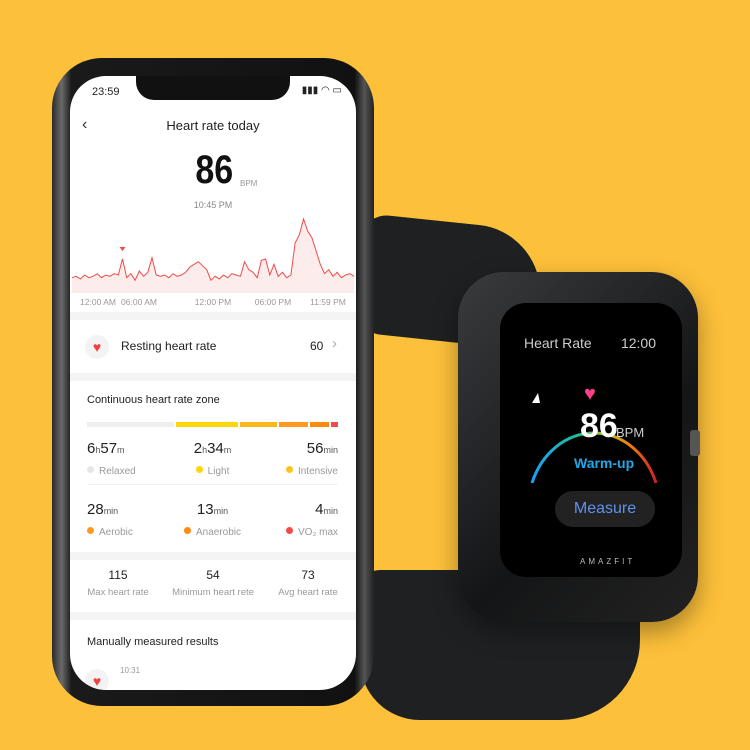 The width and height of the screenshot is (750, 750). I want to click on chart-axis-line, so click(213, 292).